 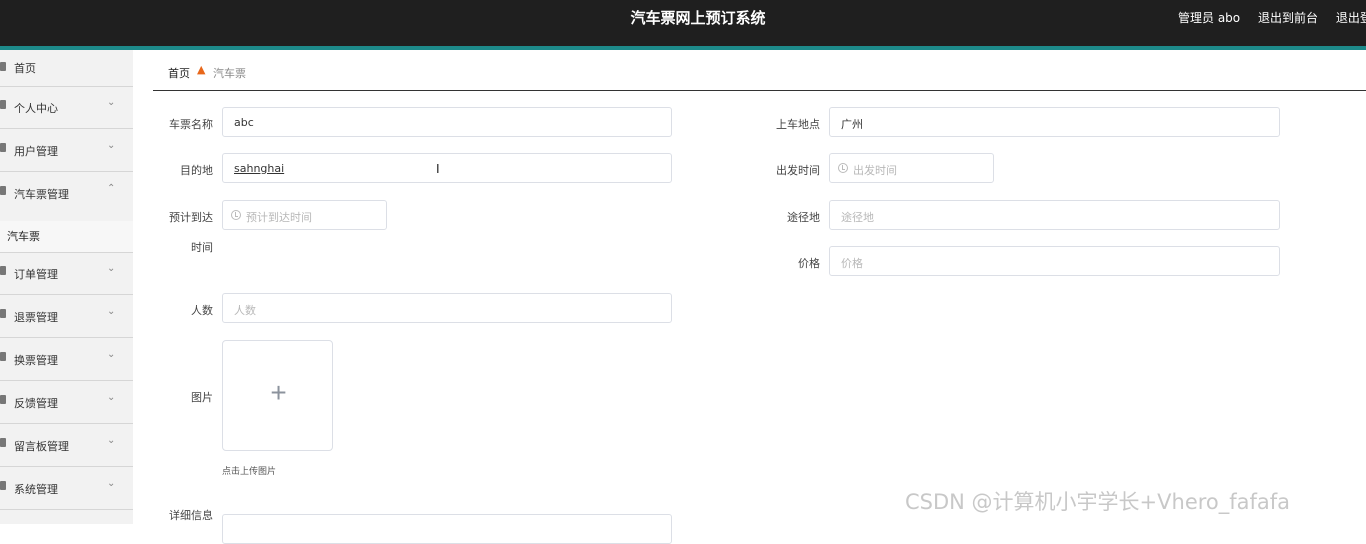 I want to click on system-icon, so click(x=3, y=485).